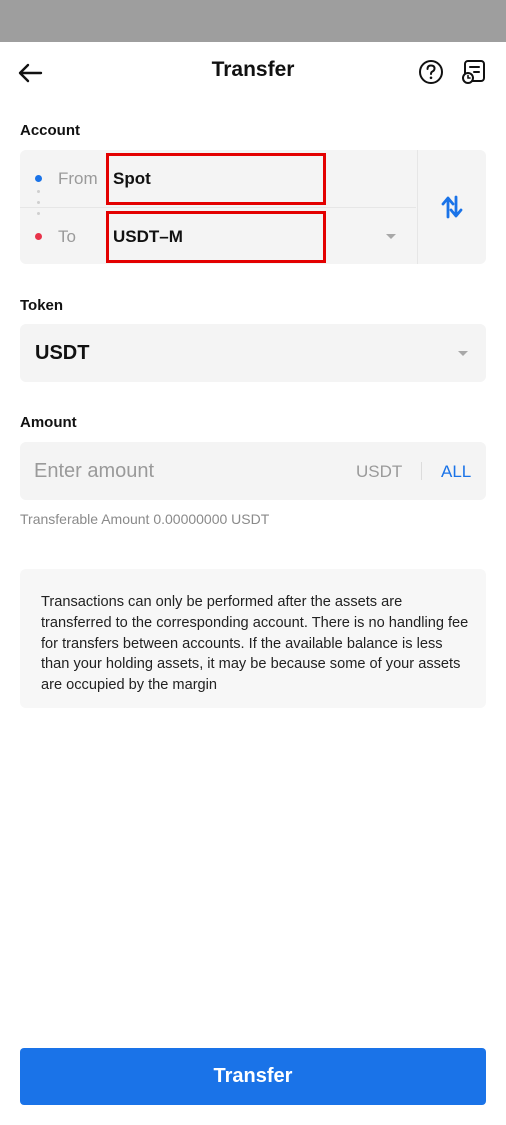  I want to click on from-account-value: Spot, so click(132, 178).